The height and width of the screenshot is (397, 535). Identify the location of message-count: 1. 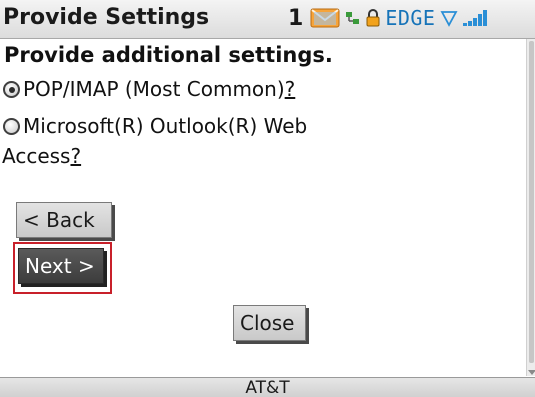
(296, 18).